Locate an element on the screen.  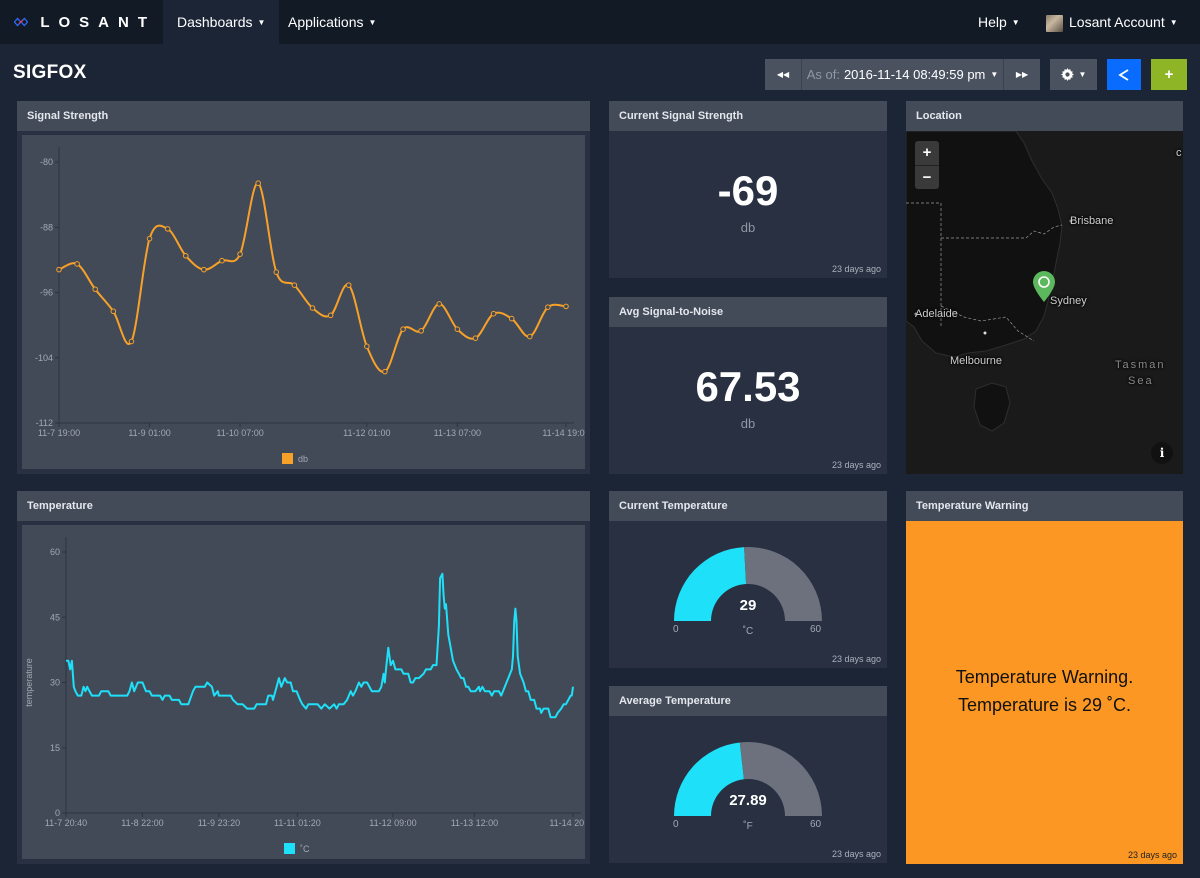
gauge-max-label: 60 is located at coordinates (816, 824).